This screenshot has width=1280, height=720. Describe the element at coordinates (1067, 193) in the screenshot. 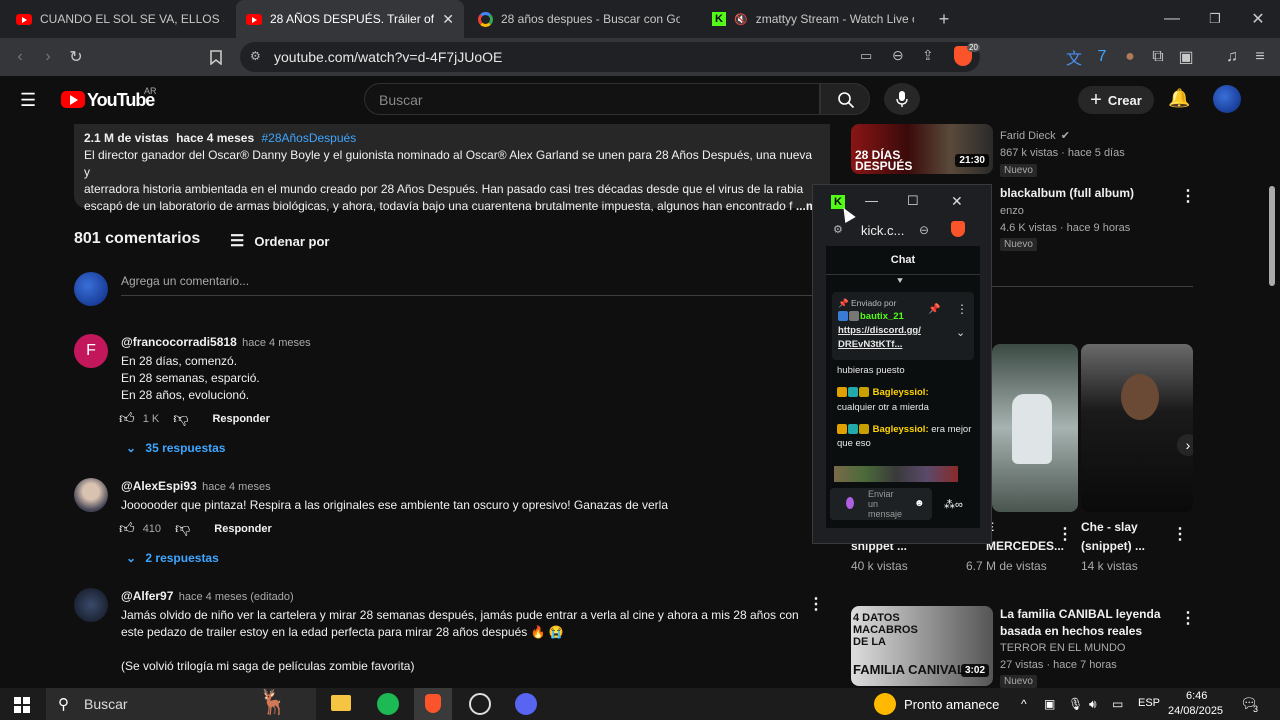

I see `video-title: blackalbum (full album)` at that location.